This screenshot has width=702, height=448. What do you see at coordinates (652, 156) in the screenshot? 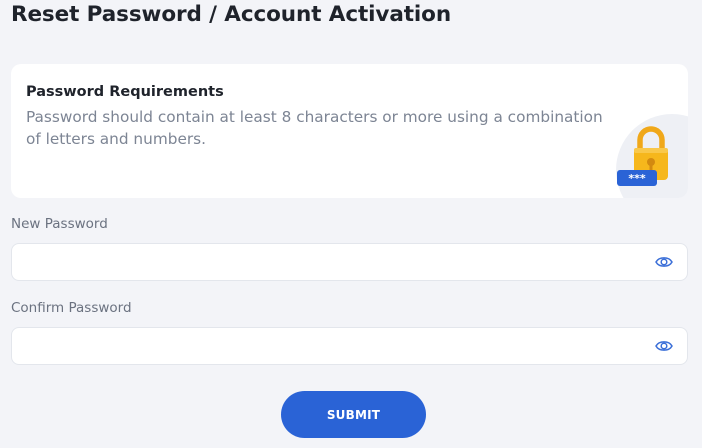
I see `padlock-icon: ***` at bounding box center [652, 156].